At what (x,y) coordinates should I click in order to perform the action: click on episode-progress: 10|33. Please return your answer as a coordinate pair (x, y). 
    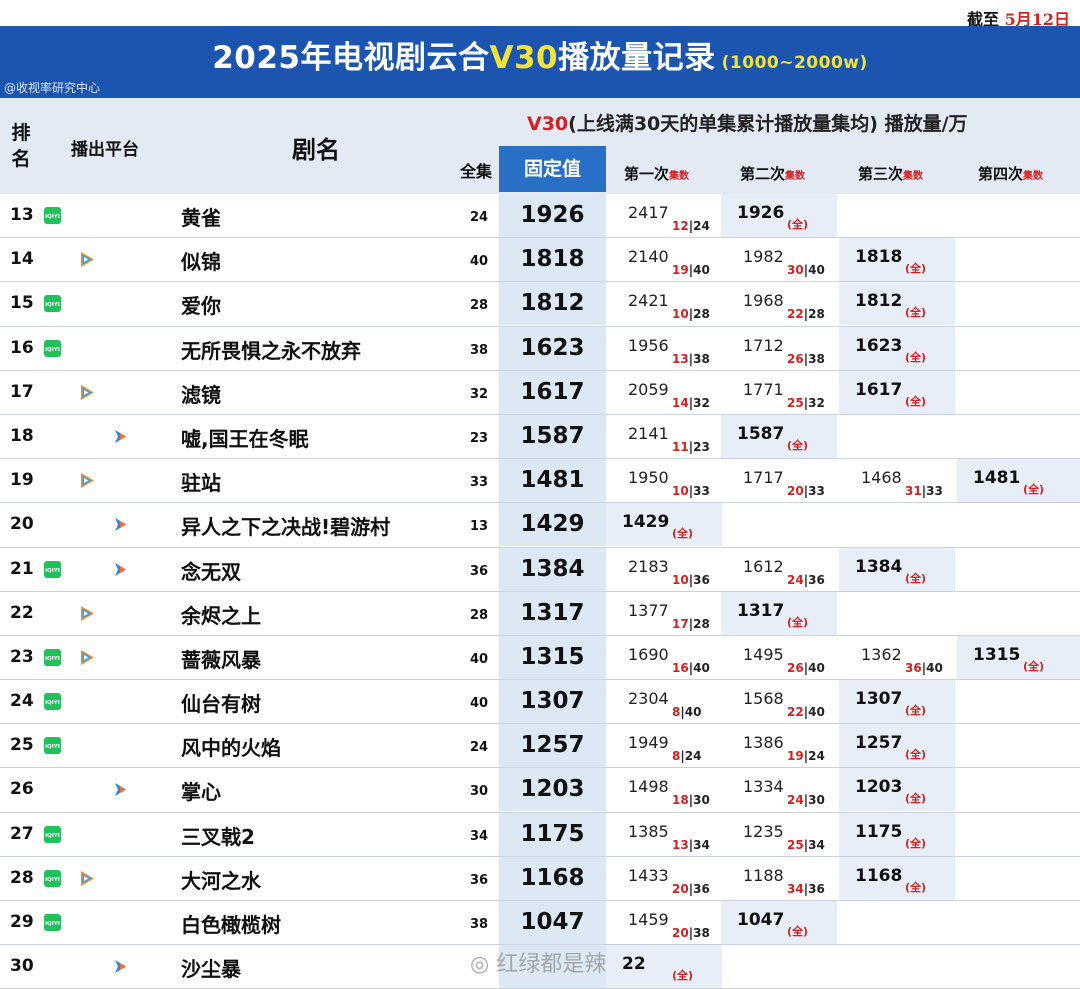
    Looking at the image, I should click on (691, 491).